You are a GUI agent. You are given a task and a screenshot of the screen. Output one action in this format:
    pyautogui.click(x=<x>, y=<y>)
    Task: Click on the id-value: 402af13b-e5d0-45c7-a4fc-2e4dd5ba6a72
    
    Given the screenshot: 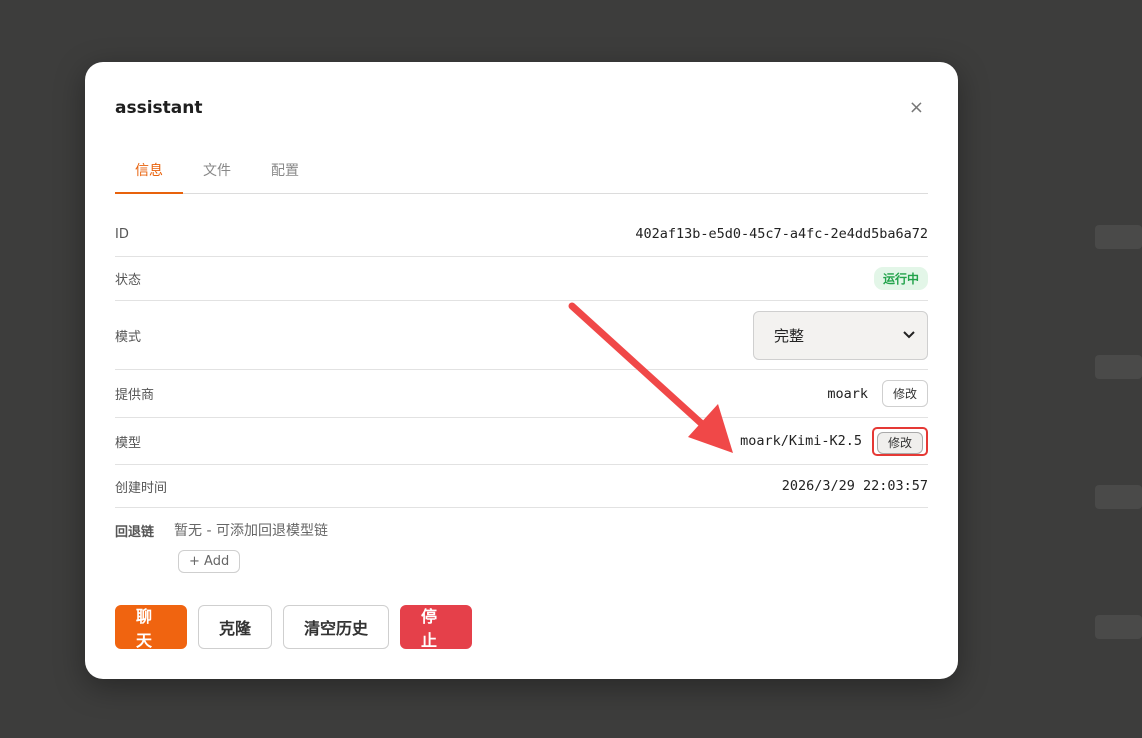 What is the action you would take?
    pyautogui.click(x=781, y=234)
    